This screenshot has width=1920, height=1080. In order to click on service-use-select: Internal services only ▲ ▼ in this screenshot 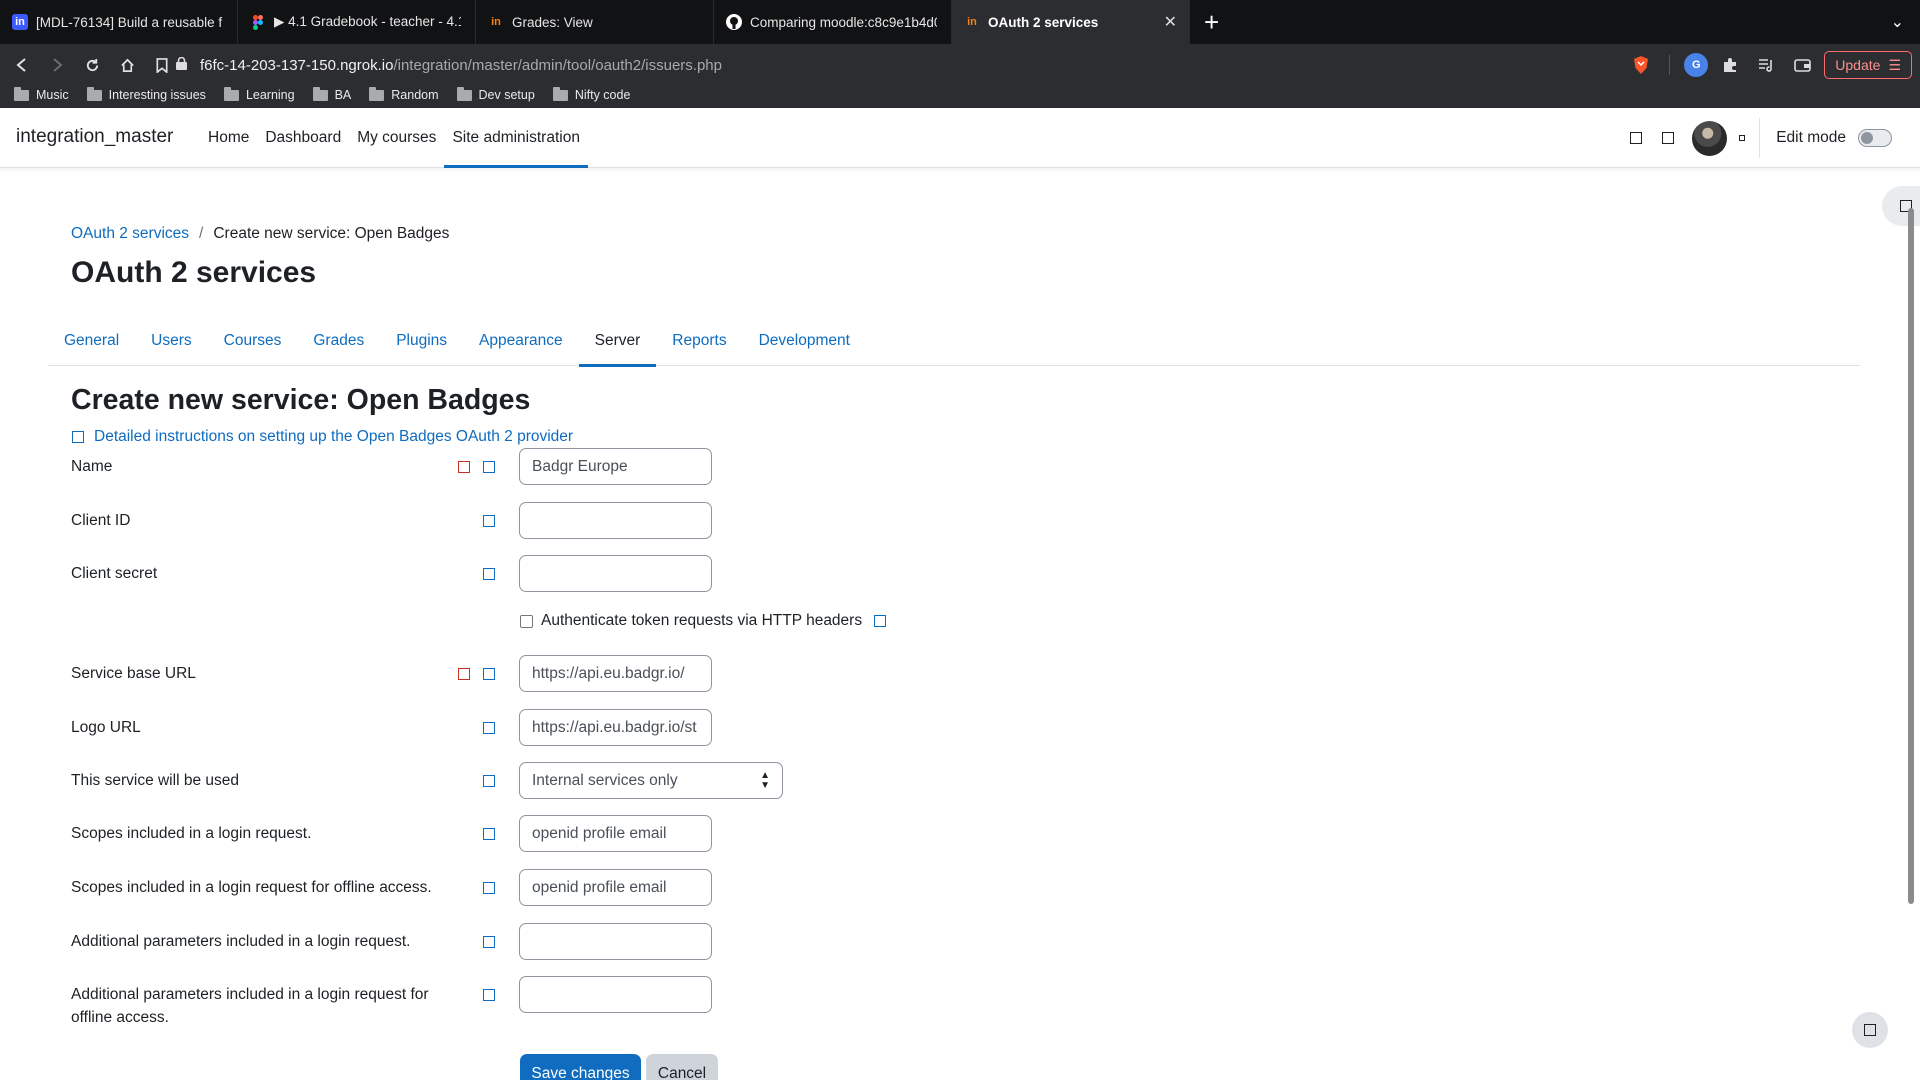, I will do `click(651, 780)`.